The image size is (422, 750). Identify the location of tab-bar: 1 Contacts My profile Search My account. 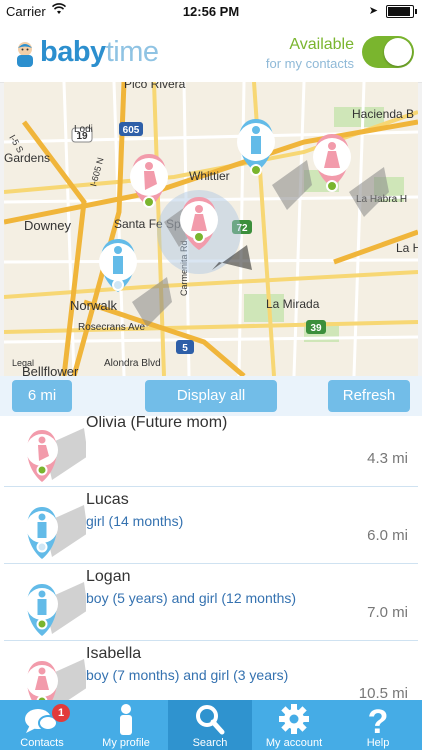
(211, 725).